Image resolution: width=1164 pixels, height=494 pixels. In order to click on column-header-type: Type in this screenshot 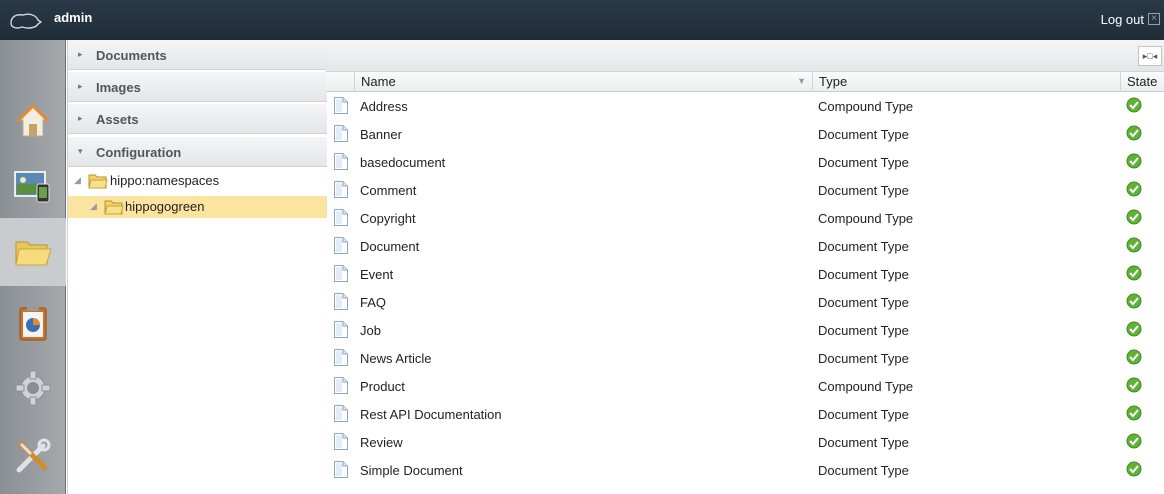, I will do `click(966, 82)`.